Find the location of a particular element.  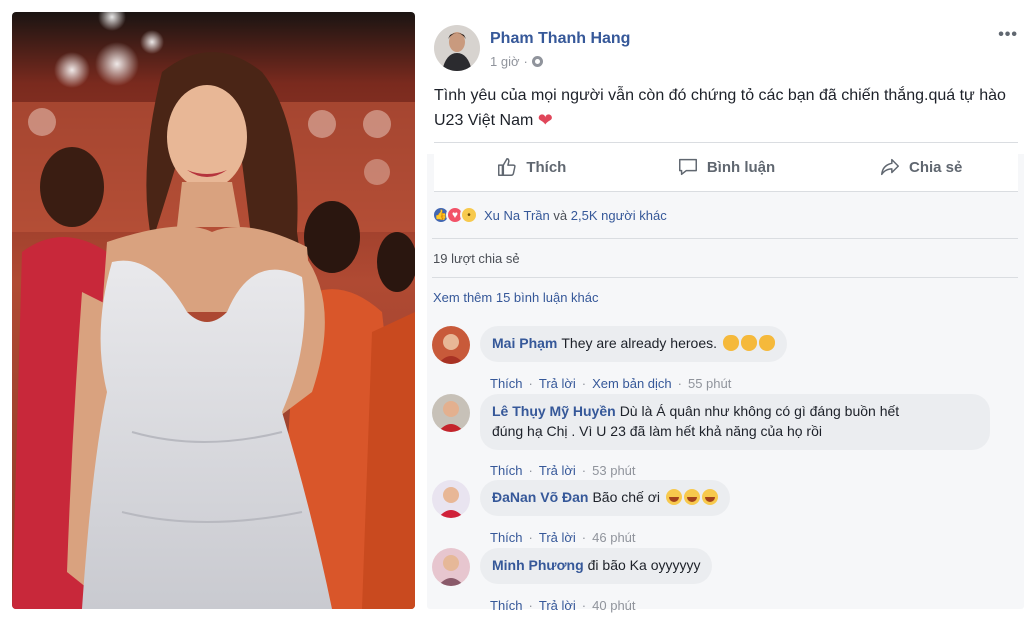

comment-actions: Thích · Trả lời · 53 phút is located at coordinates (563, 470).